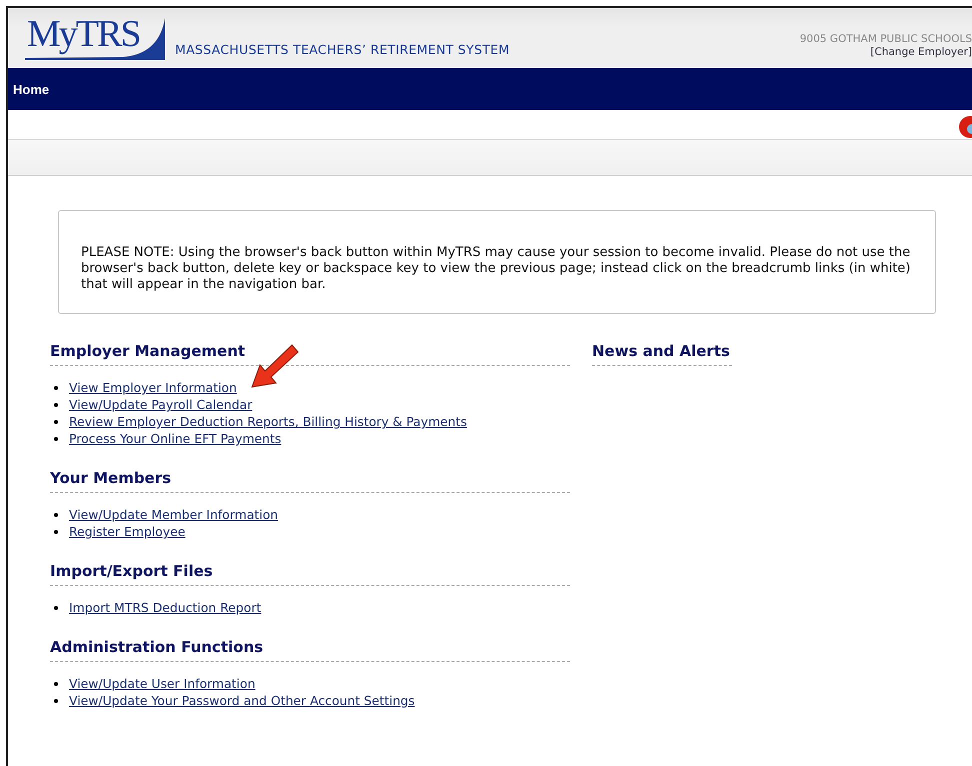  I want to click on section-heading: Your Members, so click(310, 481).